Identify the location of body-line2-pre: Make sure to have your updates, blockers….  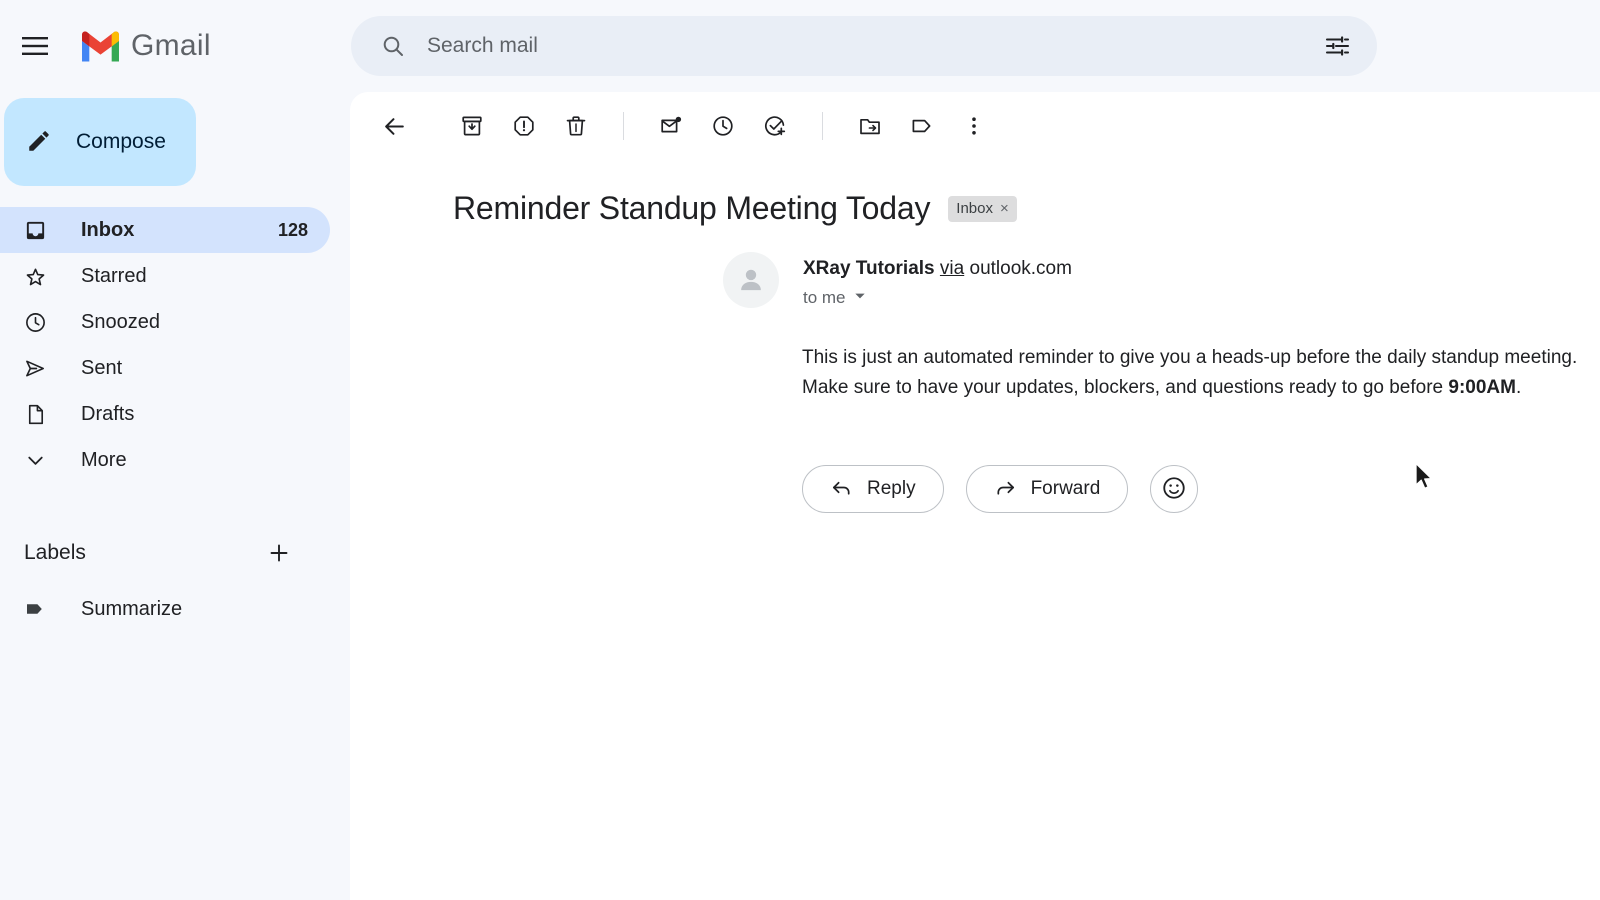
(1125, 387).